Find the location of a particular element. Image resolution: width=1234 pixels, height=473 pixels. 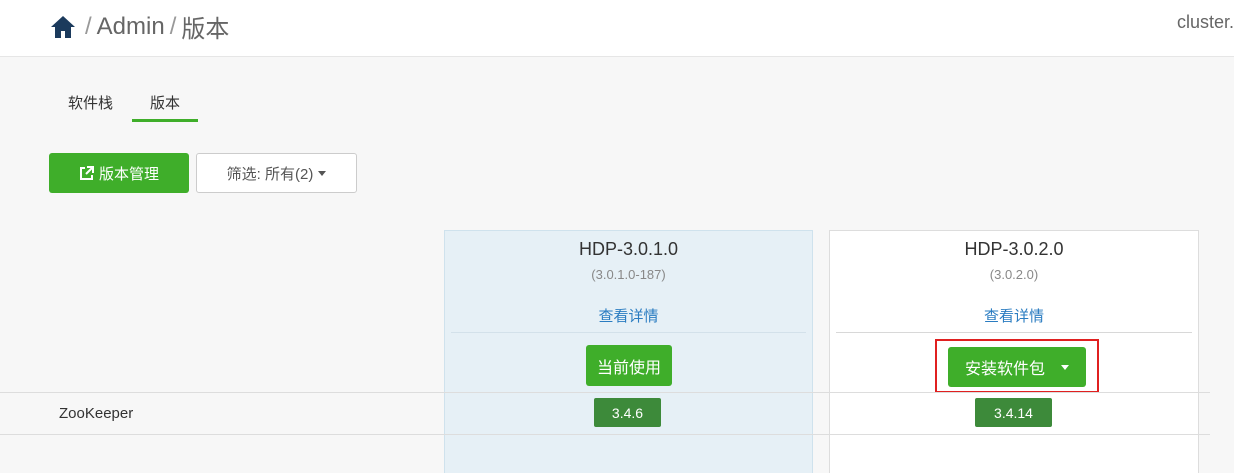

tabs: 软件栈 版本 is located at coordinates (136, 107).